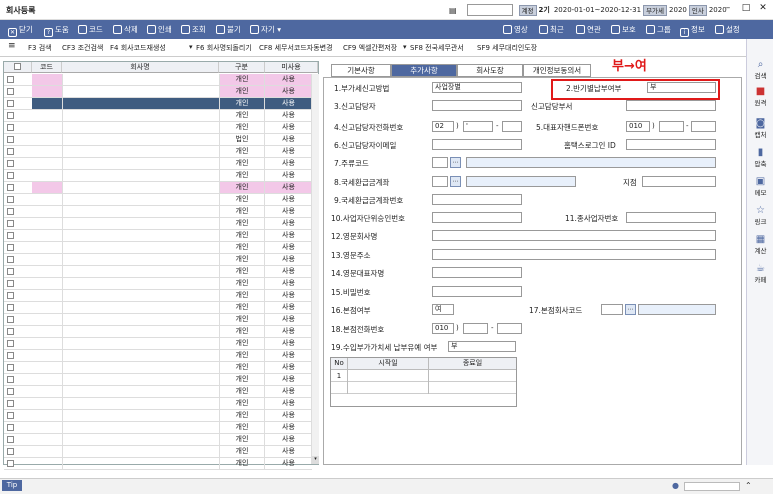 The width and height of the screenshot is (773, 494). Describe the element at coordinates (443, 328) in the screenshot. I see `head-office-phone-area: 010` at that location.